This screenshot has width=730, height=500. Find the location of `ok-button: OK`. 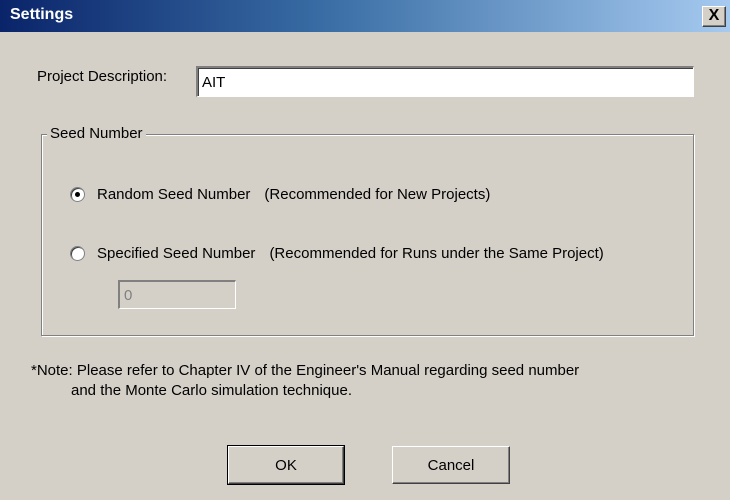

ok-button: OK is located at coordinates (286, 465).